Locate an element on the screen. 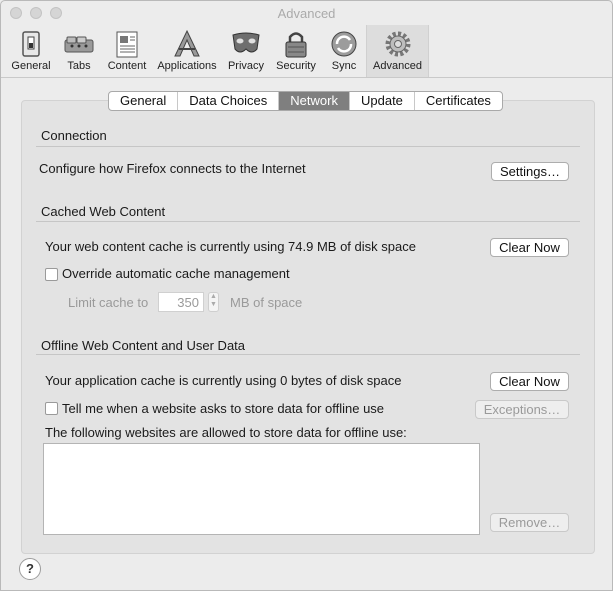  cache-limit-unit: MB of space is located at coordinates (266, 302).